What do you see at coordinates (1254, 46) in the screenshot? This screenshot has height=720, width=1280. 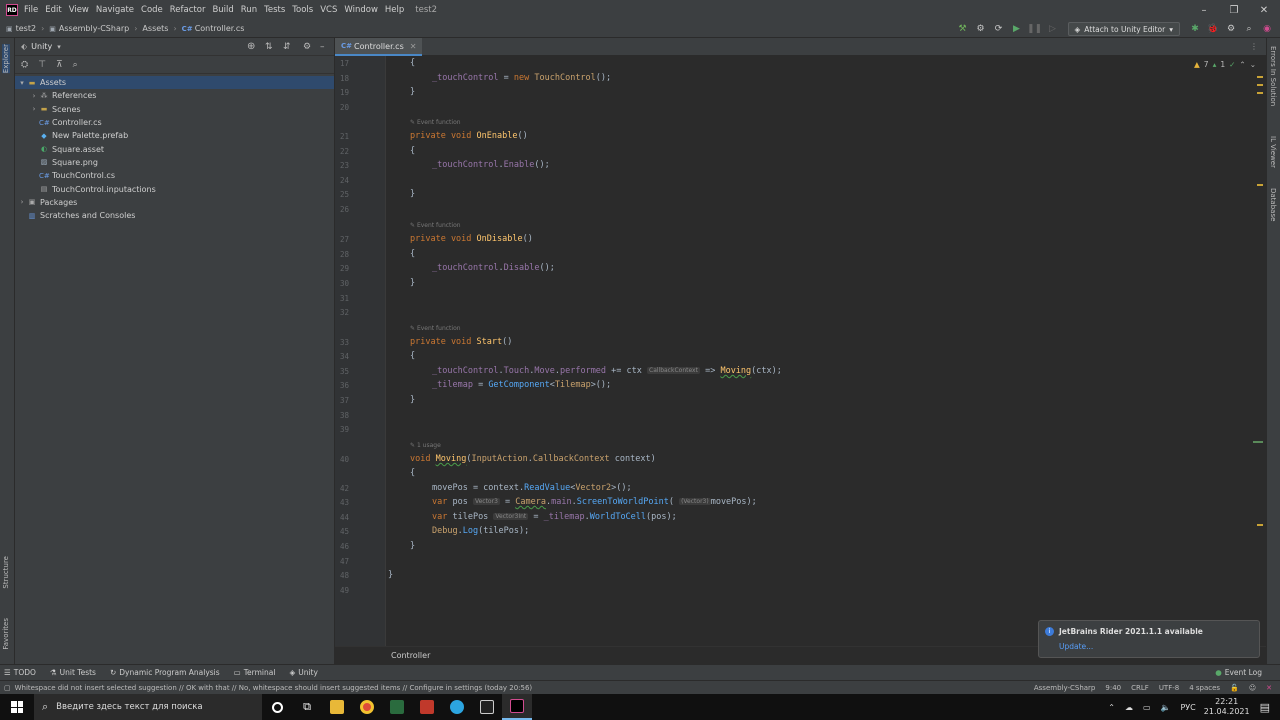 I see `tab-menu-icon: ⋮` at bounding box center [1254, 46].